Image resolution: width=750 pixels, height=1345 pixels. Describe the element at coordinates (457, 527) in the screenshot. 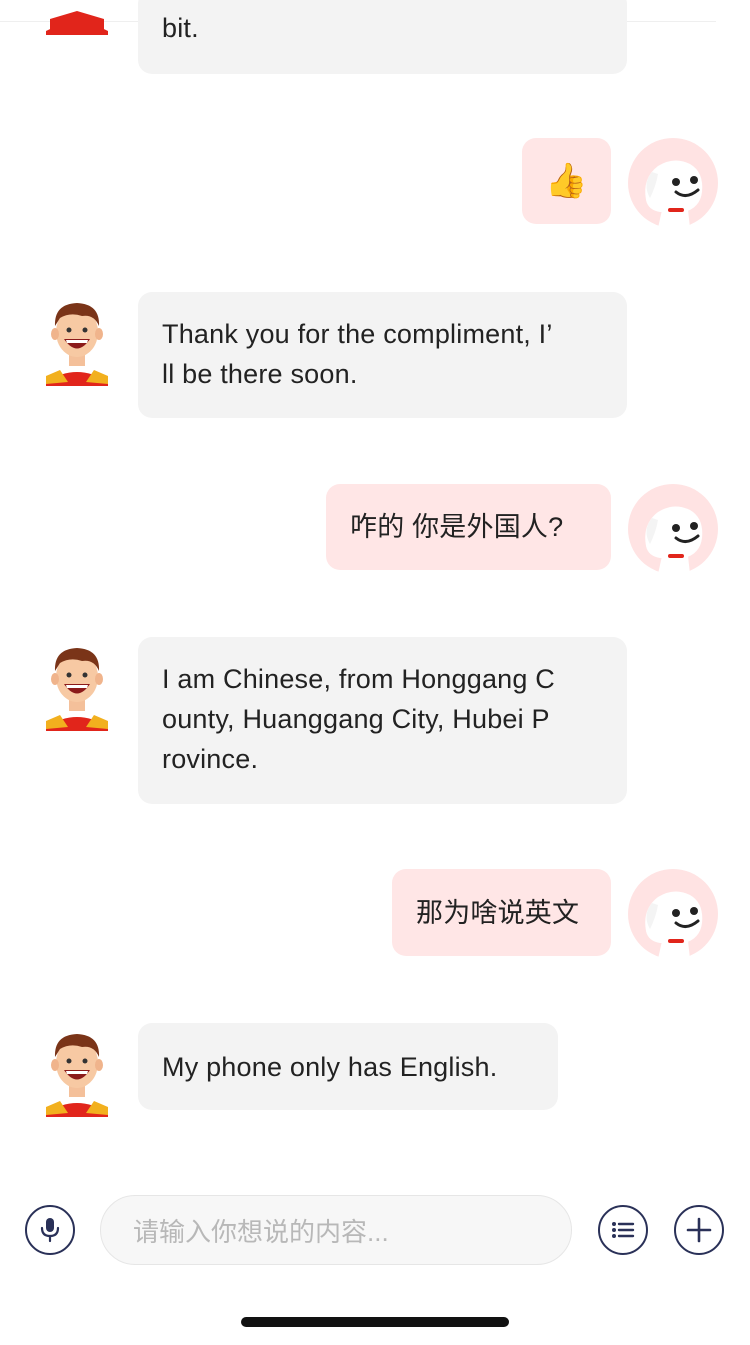

I see `message-text: 咋的 你是外国人?` at that location.